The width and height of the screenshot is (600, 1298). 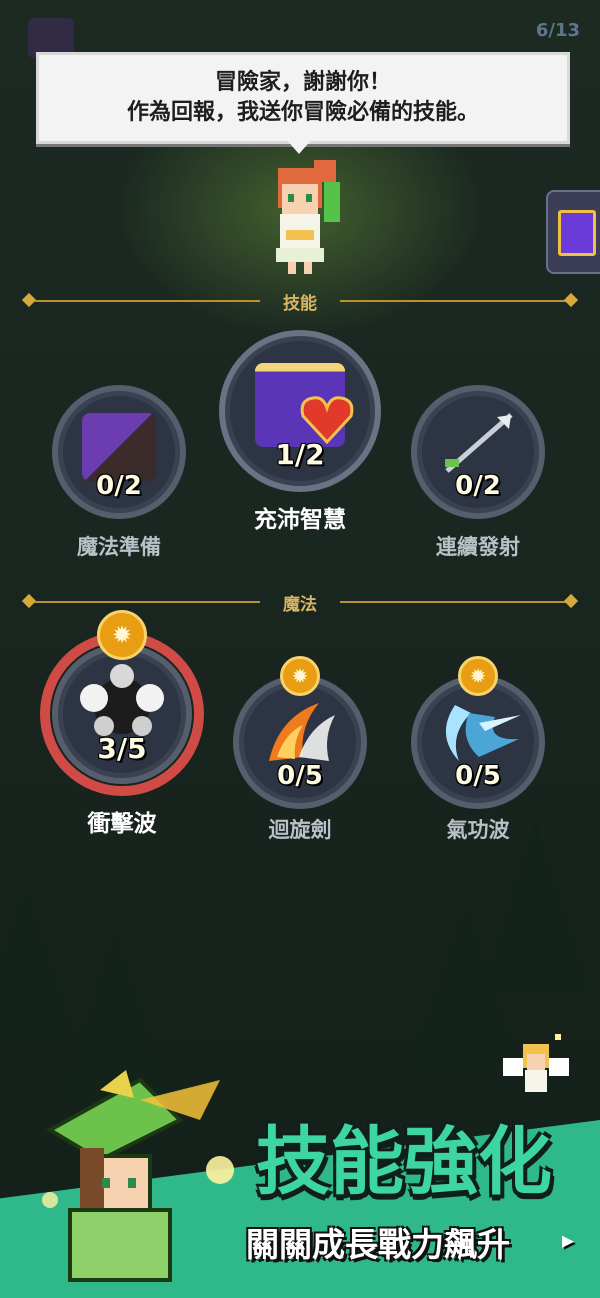 I want to click on magic-name: 氣功波, so click(x=478, y=830).